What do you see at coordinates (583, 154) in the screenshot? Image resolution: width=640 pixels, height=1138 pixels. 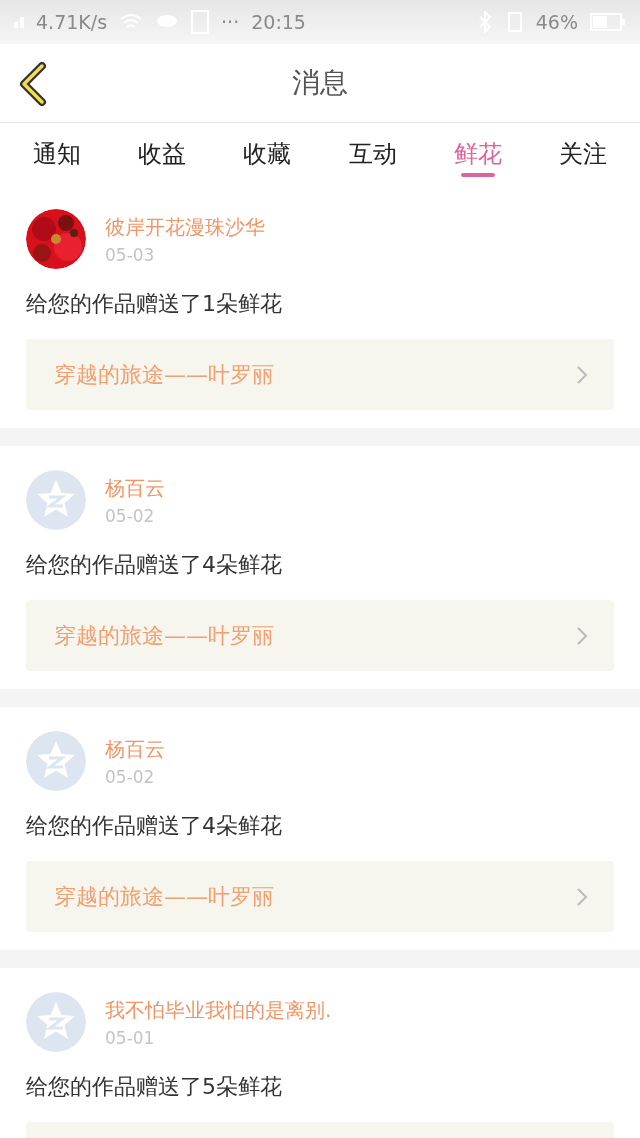 I see `tab: 关注` at bounding box center [583, 154].